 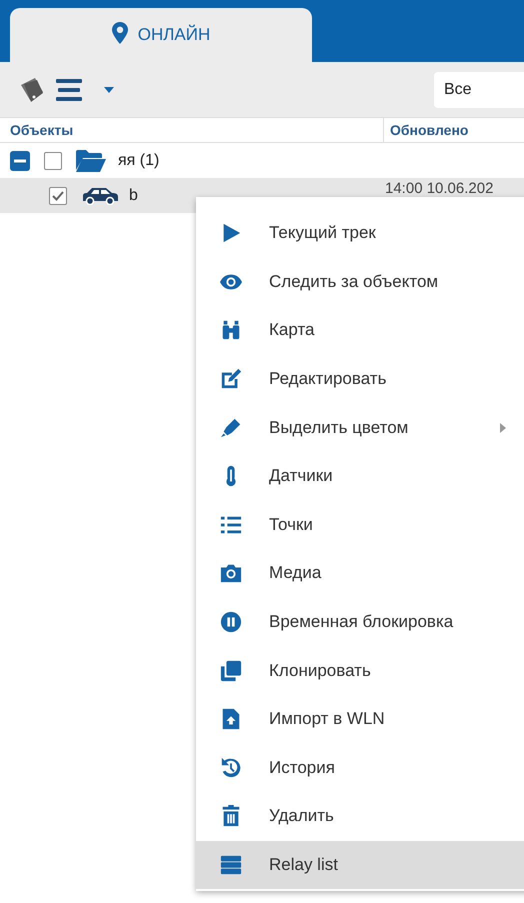 What do you see at coordinates (360, 573) in the screenshot?
I see `menu-item: Медиа` at bounding box center [360, 573].